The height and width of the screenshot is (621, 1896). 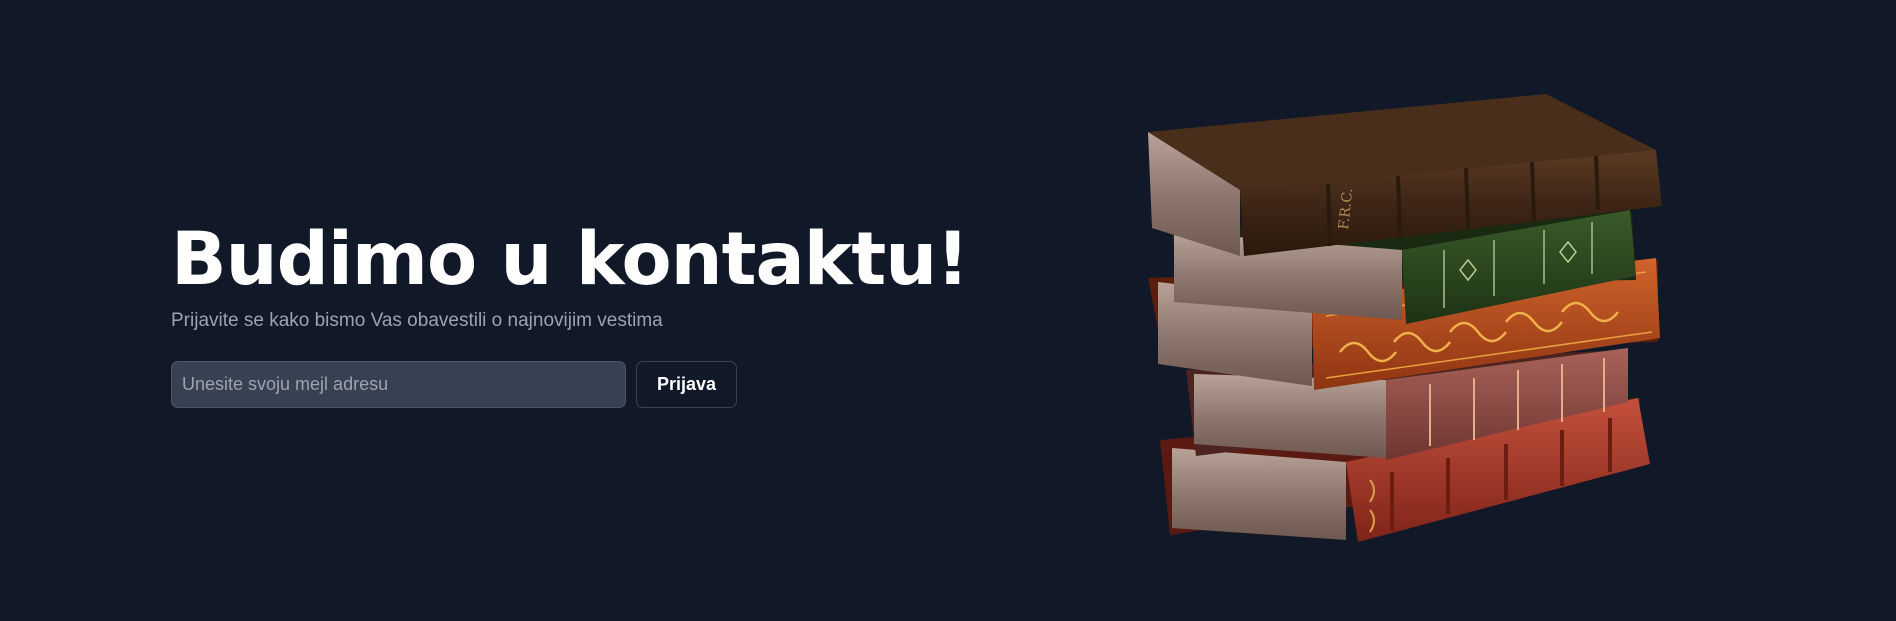 I want to click on email-input, so click(x=398, y=384).